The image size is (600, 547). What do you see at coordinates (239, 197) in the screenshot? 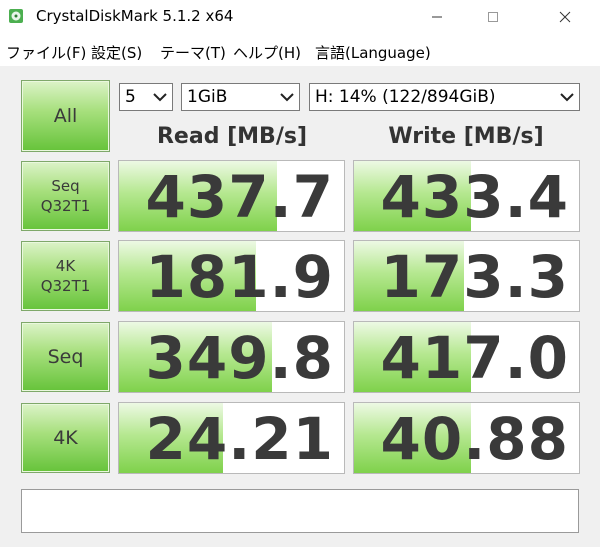
I see `result-value: 437.7` at bounding box center [239, 197].